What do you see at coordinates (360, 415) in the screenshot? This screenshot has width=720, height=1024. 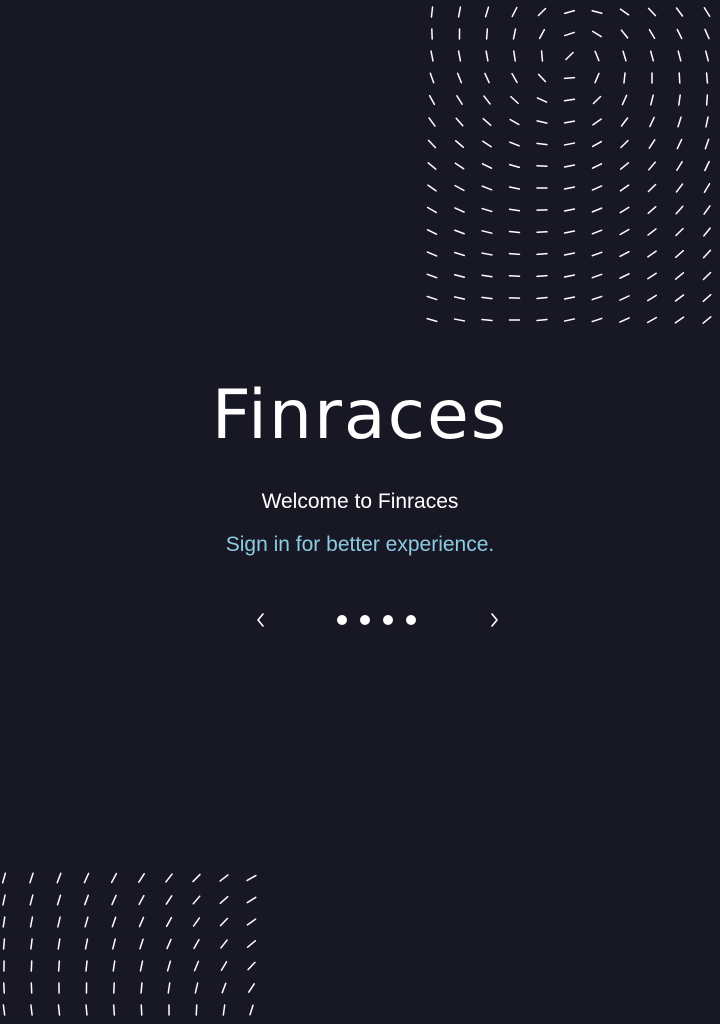 I see `brand-logo: Finraces` at bounding box center [360, 415].